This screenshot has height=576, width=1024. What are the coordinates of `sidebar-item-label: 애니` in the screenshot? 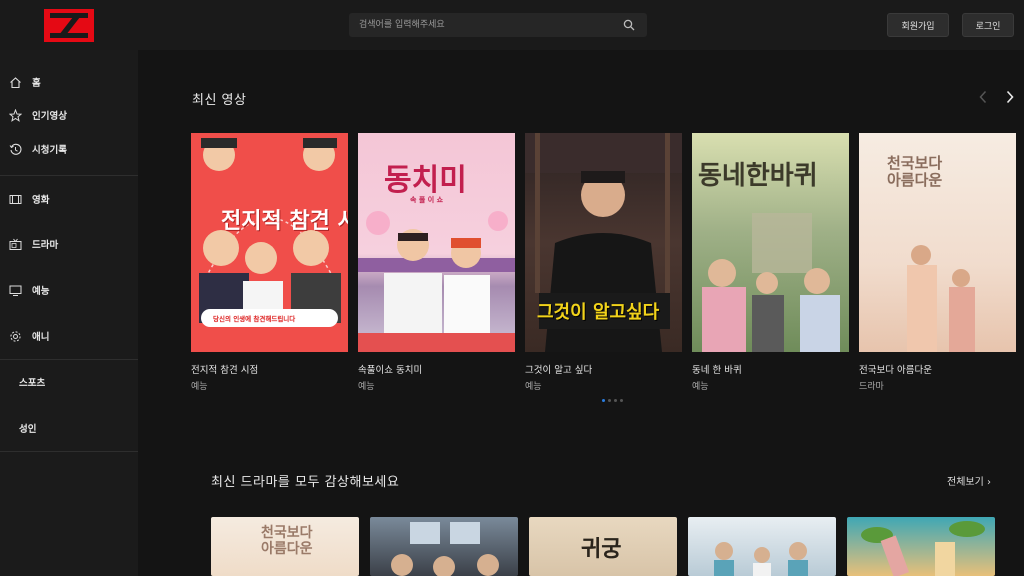 It's located at (41, 337).